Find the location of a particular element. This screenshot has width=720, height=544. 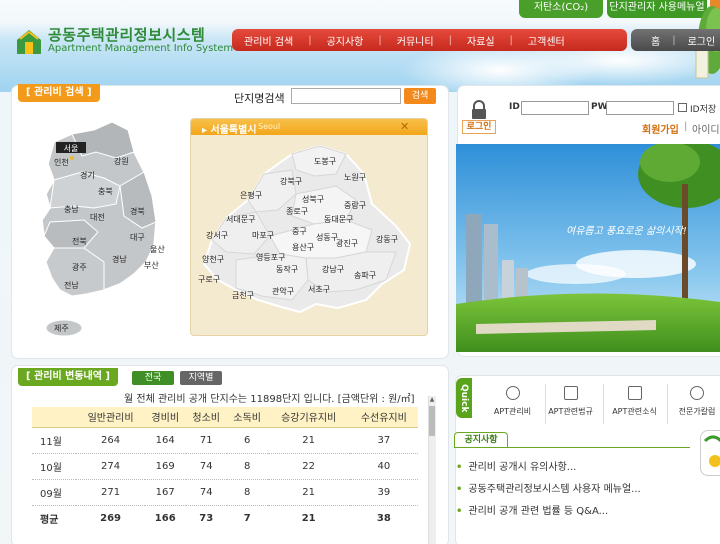

district-label: 강남구 is located at coordinates (333, 269).